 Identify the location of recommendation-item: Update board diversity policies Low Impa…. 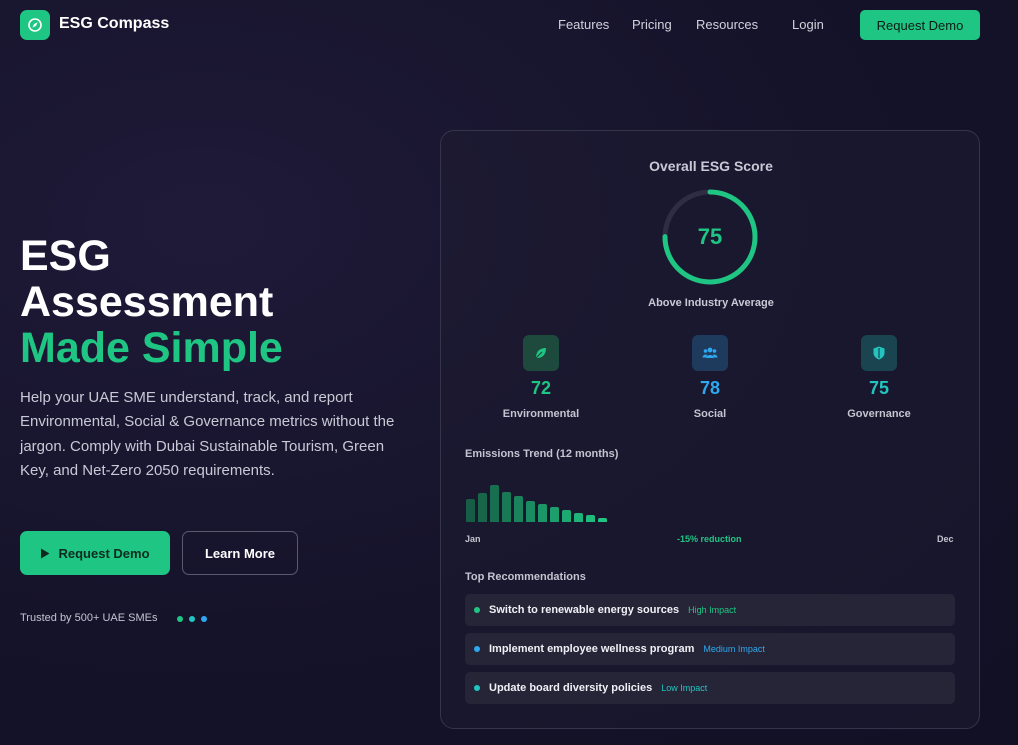
(710, 688).